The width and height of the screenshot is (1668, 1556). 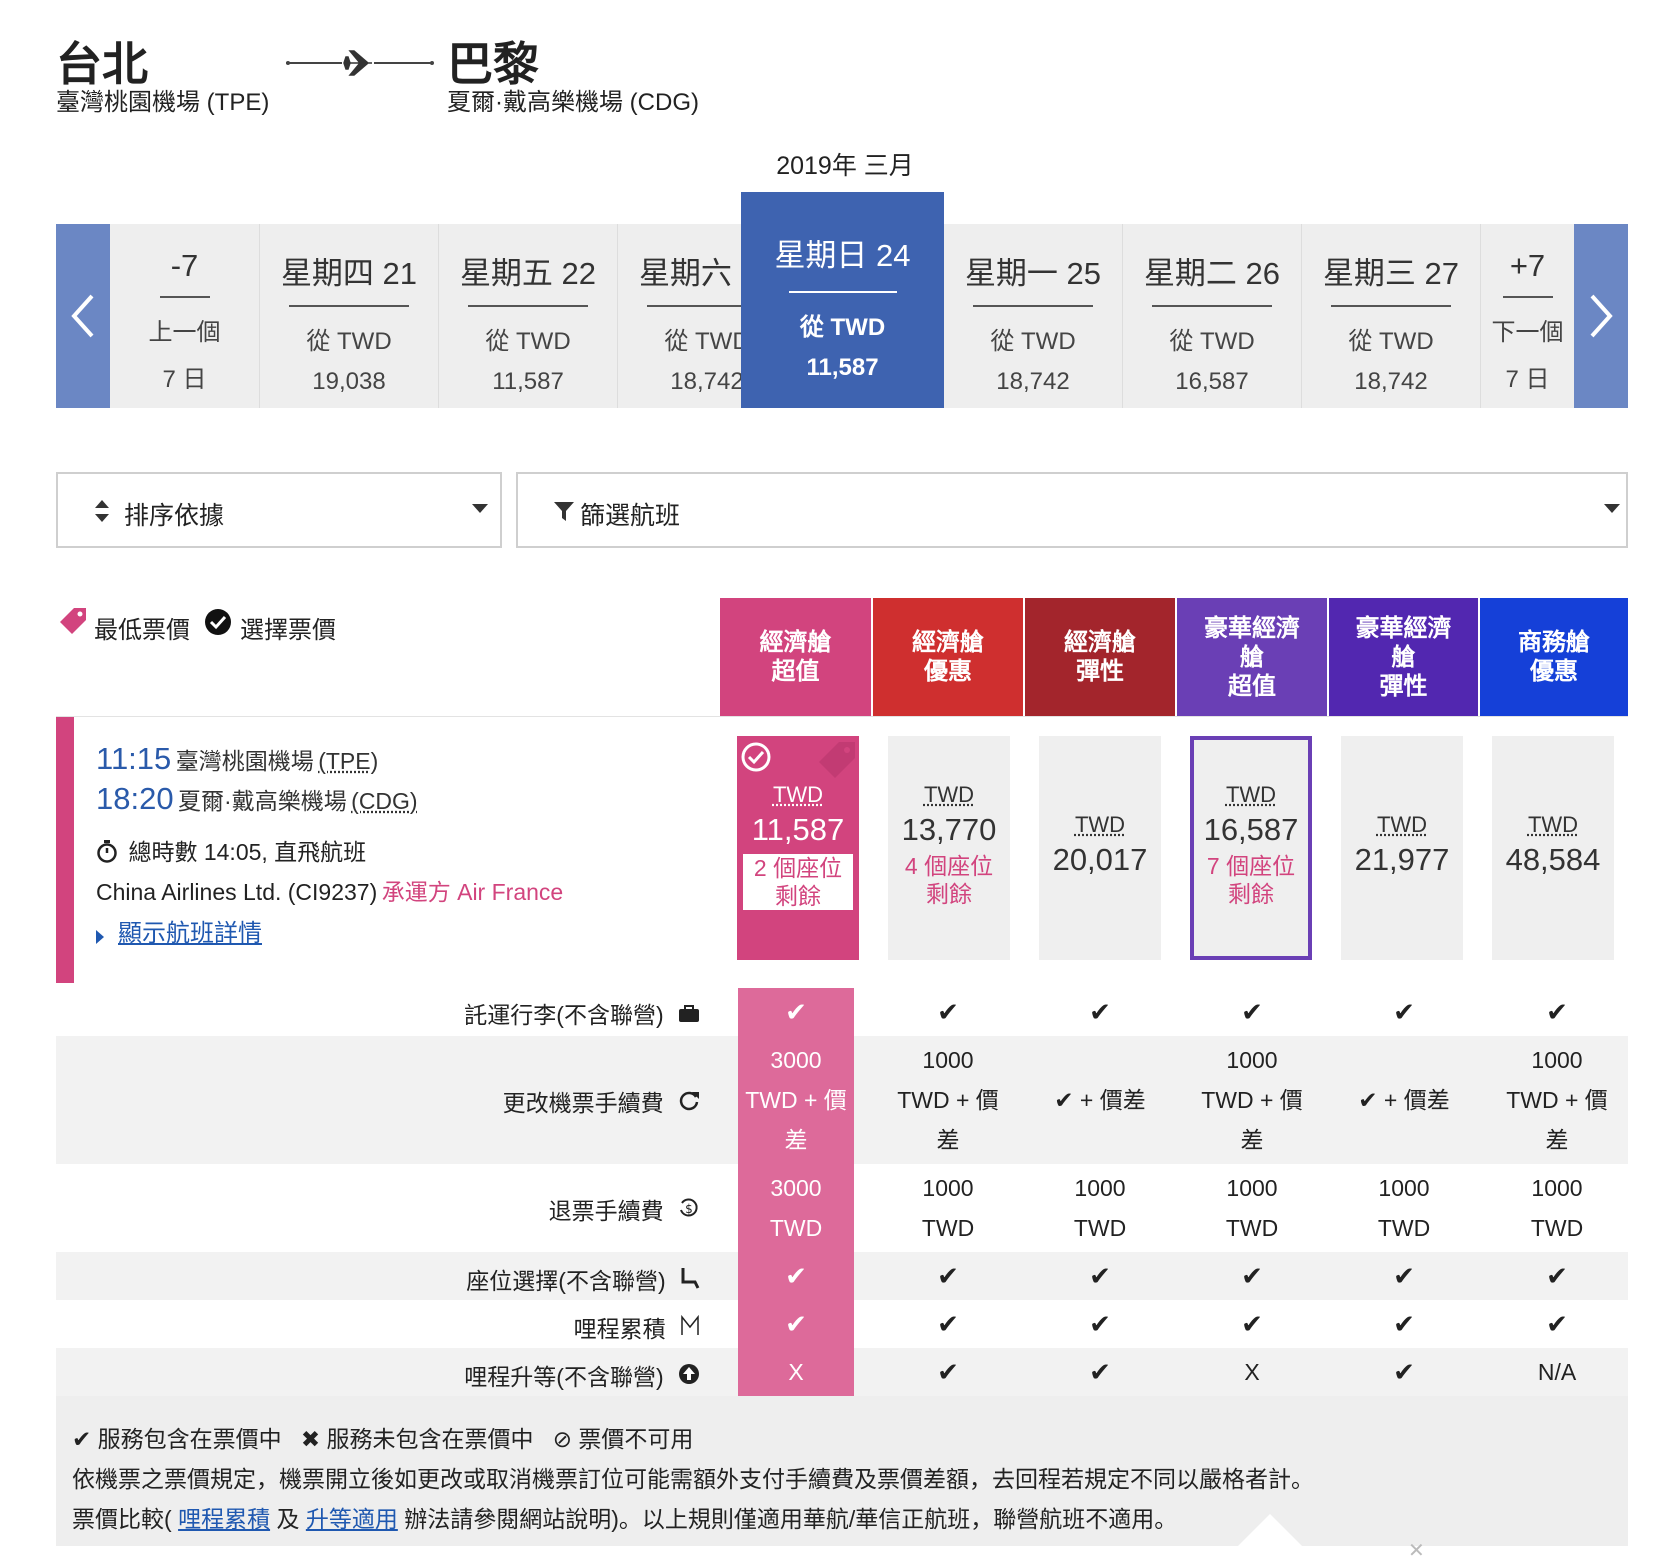 I want to click on feature-label-refund-fee: 退票手續費 $, so click(x=350, y=1209).